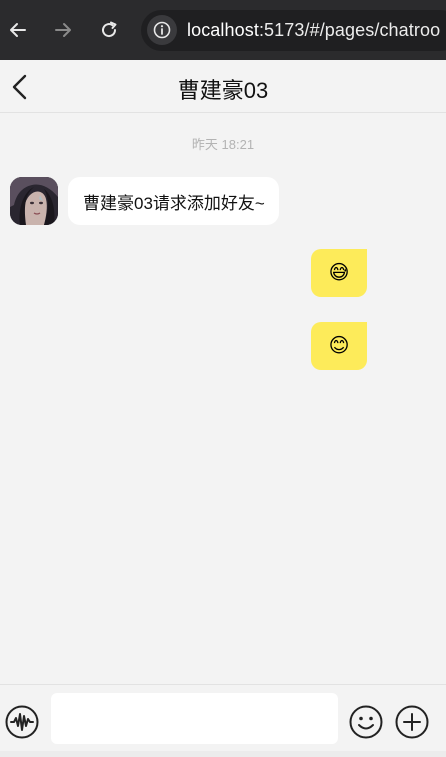 The width and height of the screenshot is (446, 757). What do you see at coordinates (223, 754) in the screenshot?
I see `bottom-divider` at bounding box center [223, 754].